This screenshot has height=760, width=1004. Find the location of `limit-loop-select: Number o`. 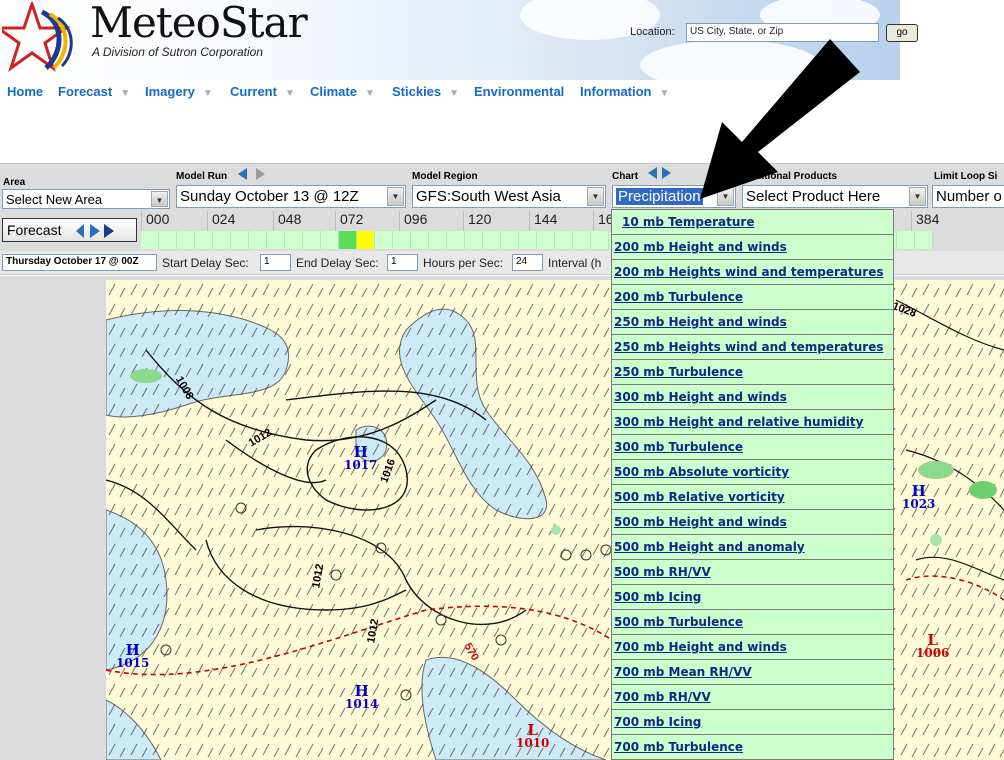

limit-loop-select: Number o is located at coordinates (968, 196).